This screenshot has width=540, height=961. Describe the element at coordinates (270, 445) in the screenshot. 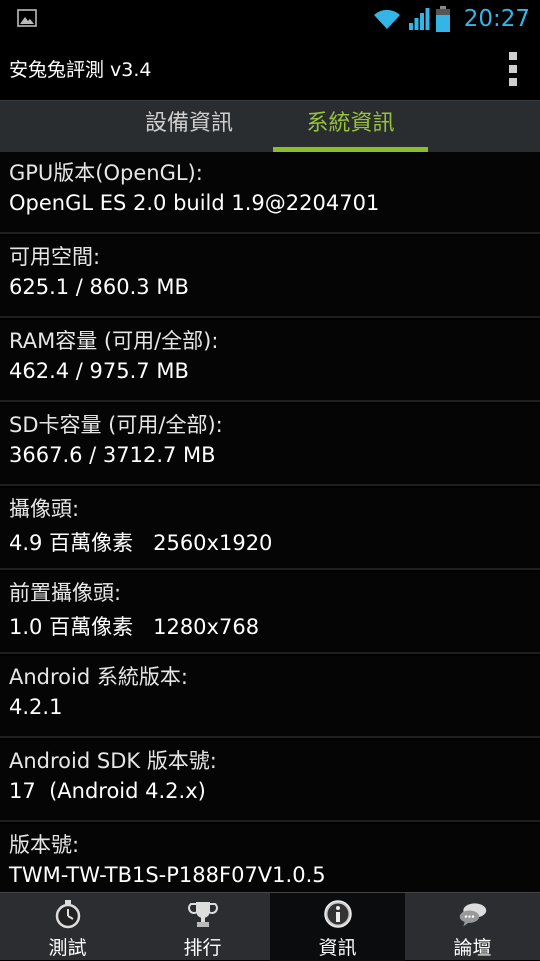

I see `info-row-sdcard: SD卡容量 (可用/全部): 3667.6 / 3712.7 MB` at that location.